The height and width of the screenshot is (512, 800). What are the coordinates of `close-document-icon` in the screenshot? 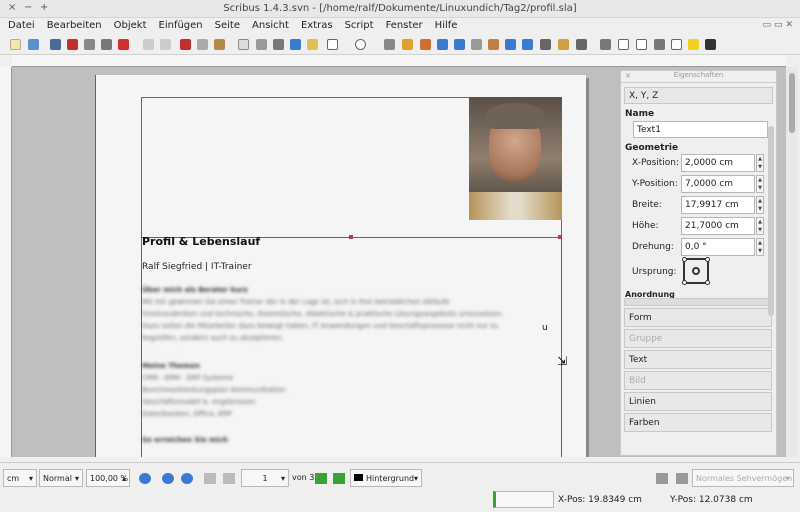 It's located at (72, 44).